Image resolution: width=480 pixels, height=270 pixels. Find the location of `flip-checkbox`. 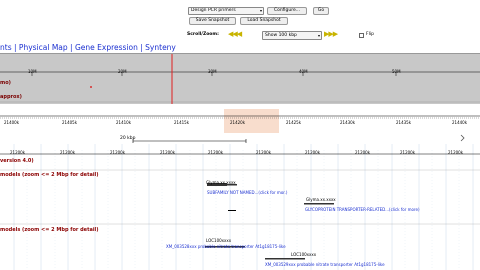

flip-checkbox is located at coordinates (361, 35).